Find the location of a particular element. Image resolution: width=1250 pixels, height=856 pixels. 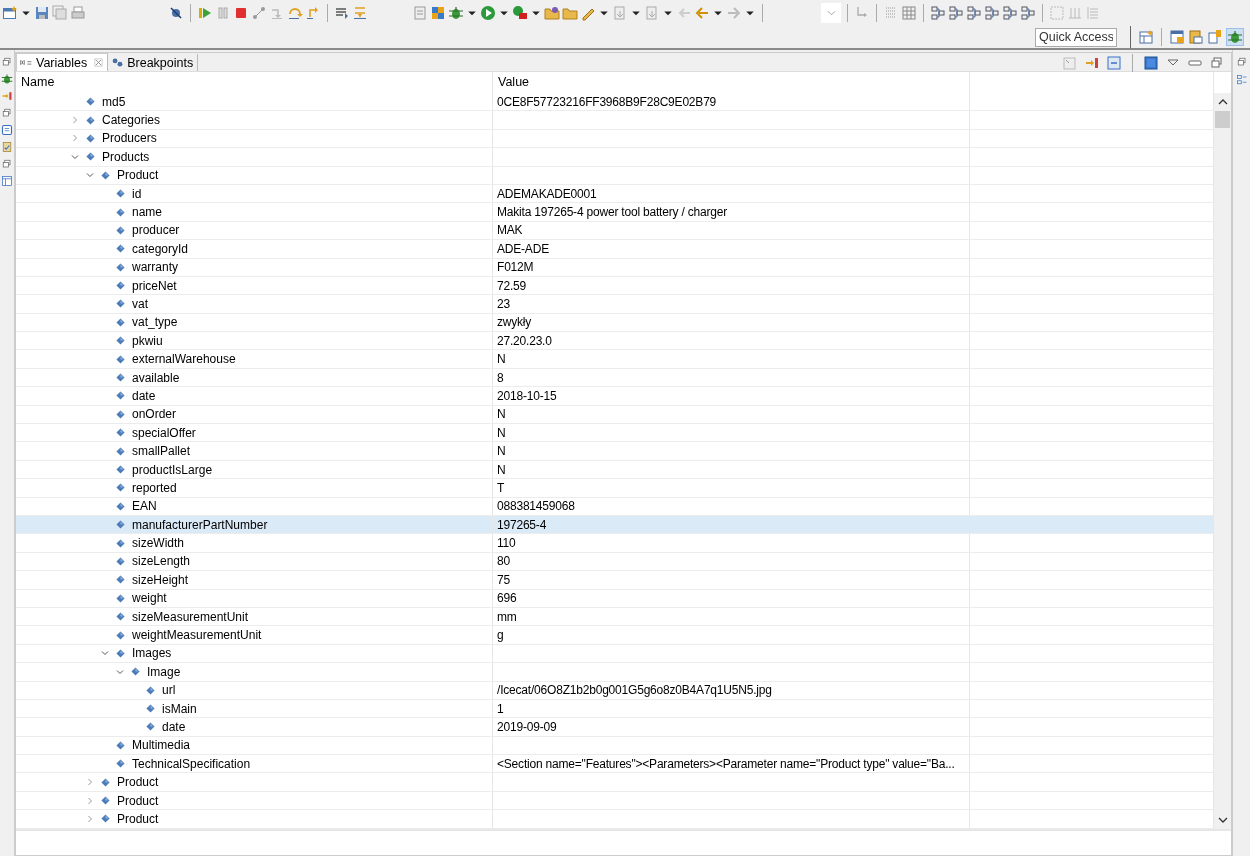

tree-row: sizeMeasurementUnit mm is located at coordinates (615, 617).